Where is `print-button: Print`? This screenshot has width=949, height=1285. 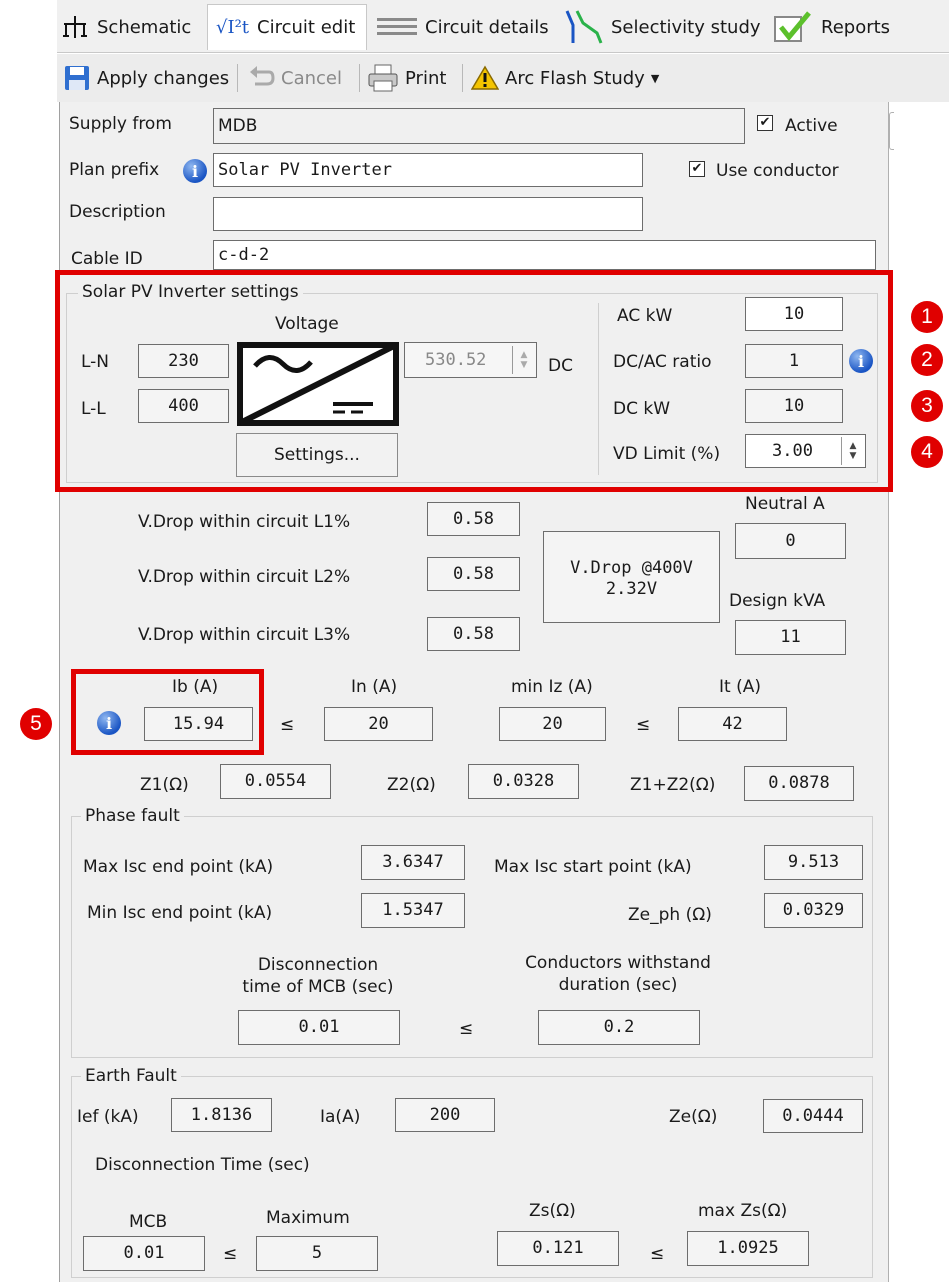
print-button: Print is located at coordinates (406, 78).